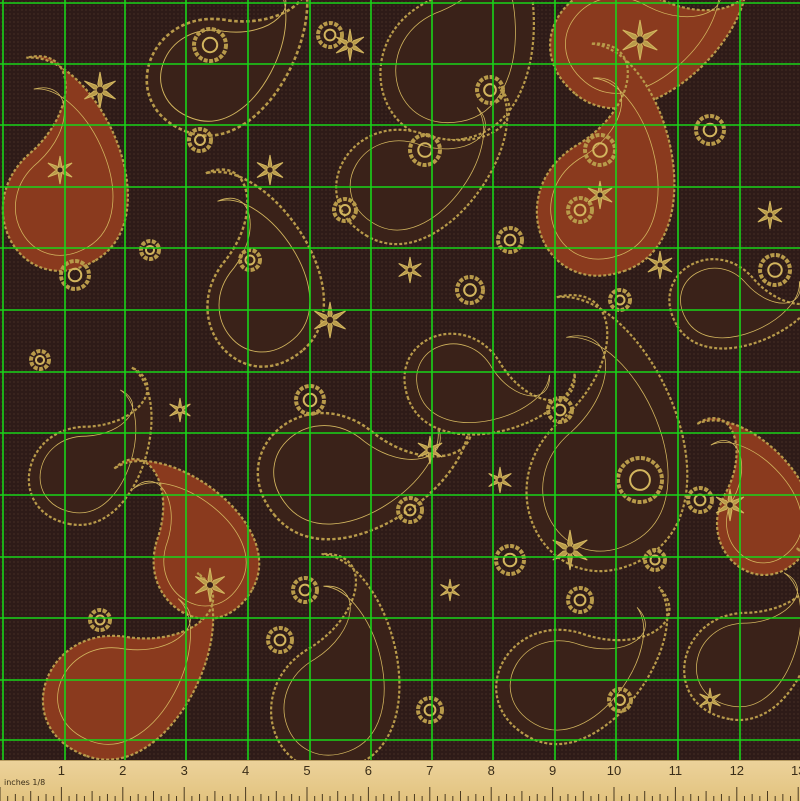  Describe the element at coordinates (795, 770) in the screenshot. I see `ruler-number: 13` at that location.